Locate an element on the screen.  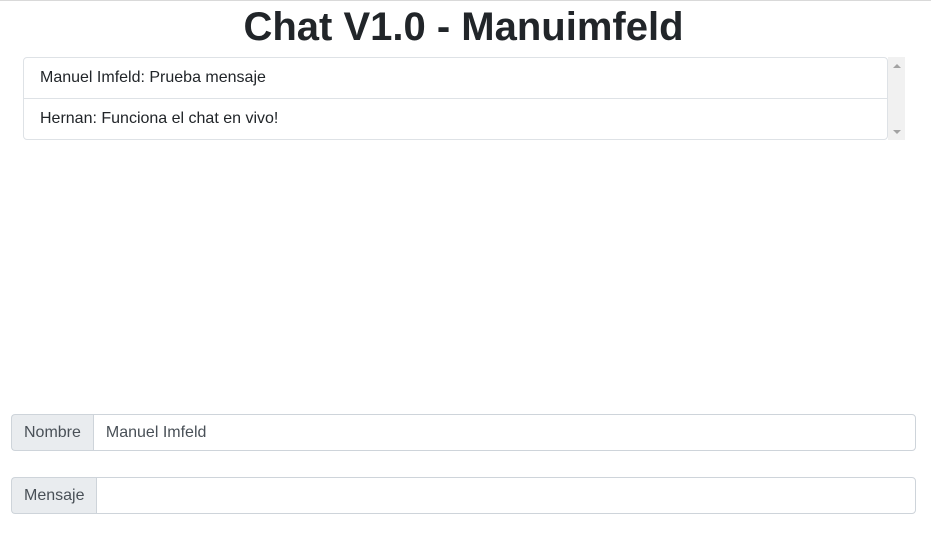
nombre-input is located at coordinates (504, 432).